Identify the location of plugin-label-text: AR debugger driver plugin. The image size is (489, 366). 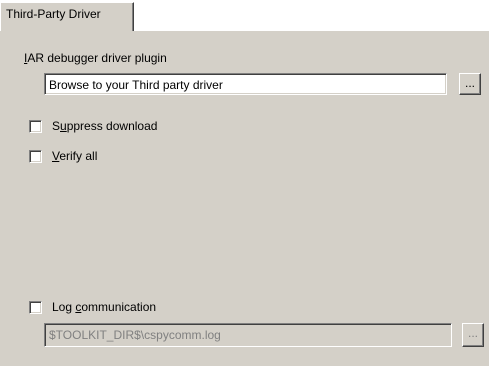
(97, 58).